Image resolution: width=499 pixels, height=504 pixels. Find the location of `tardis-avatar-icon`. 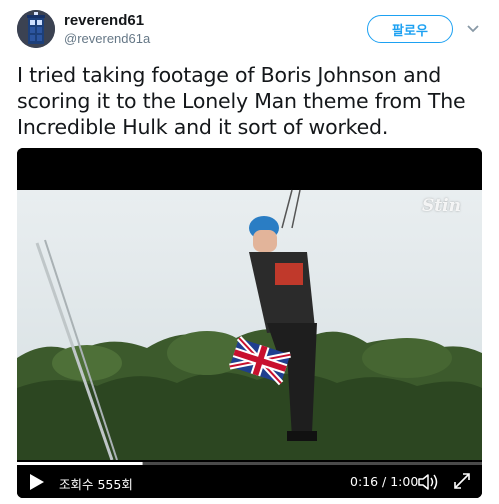

tardis-avatar-icon is located at coordinates (36, 29).